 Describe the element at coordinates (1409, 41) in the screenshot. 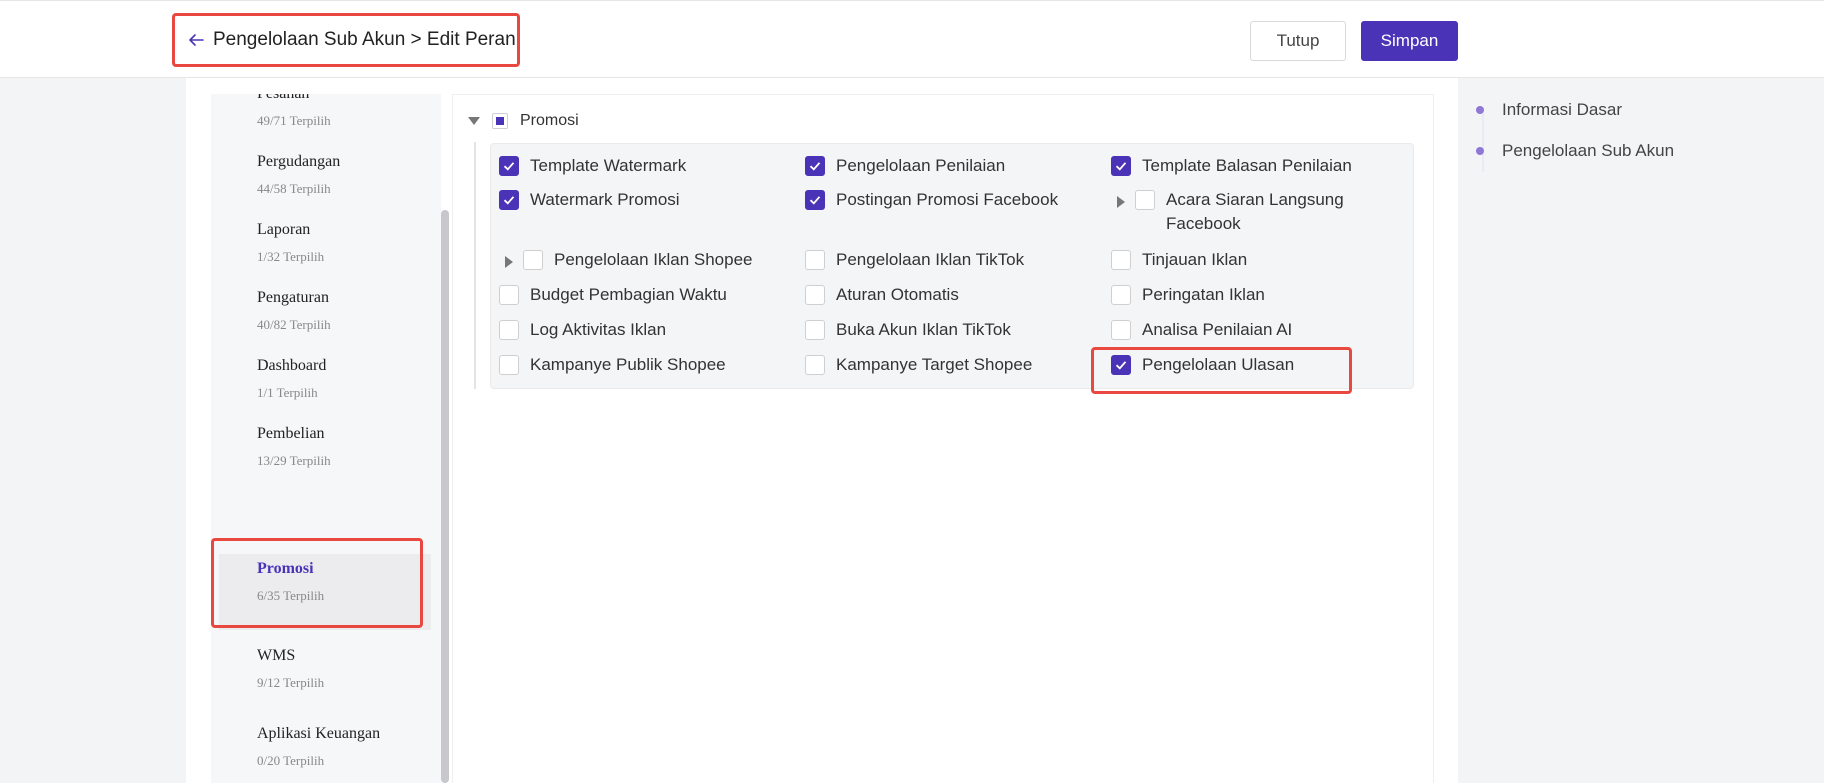

I see `save-button: Simpan` at that location.